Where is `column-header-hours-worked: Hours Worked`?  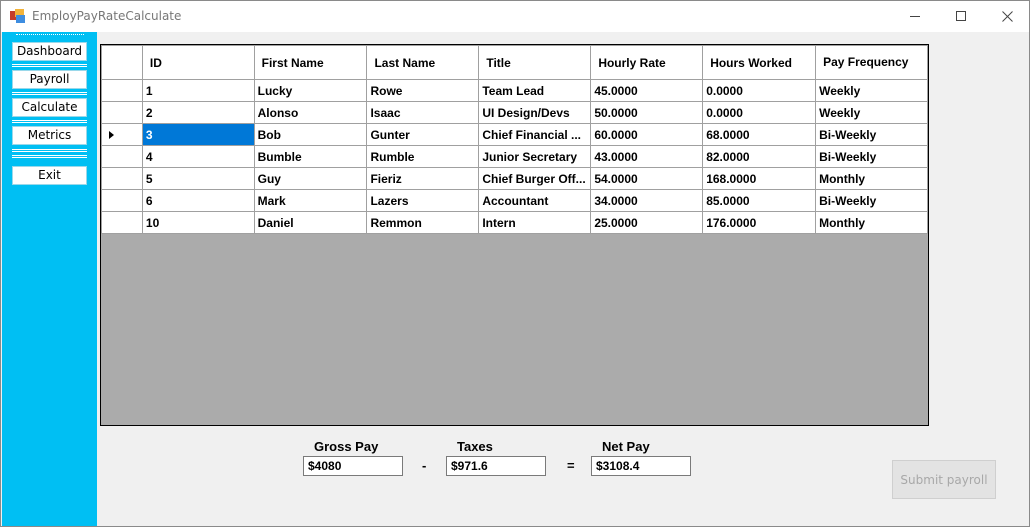
column-header-hours-worked: Hours Worked is located at coordinates (759, 62).